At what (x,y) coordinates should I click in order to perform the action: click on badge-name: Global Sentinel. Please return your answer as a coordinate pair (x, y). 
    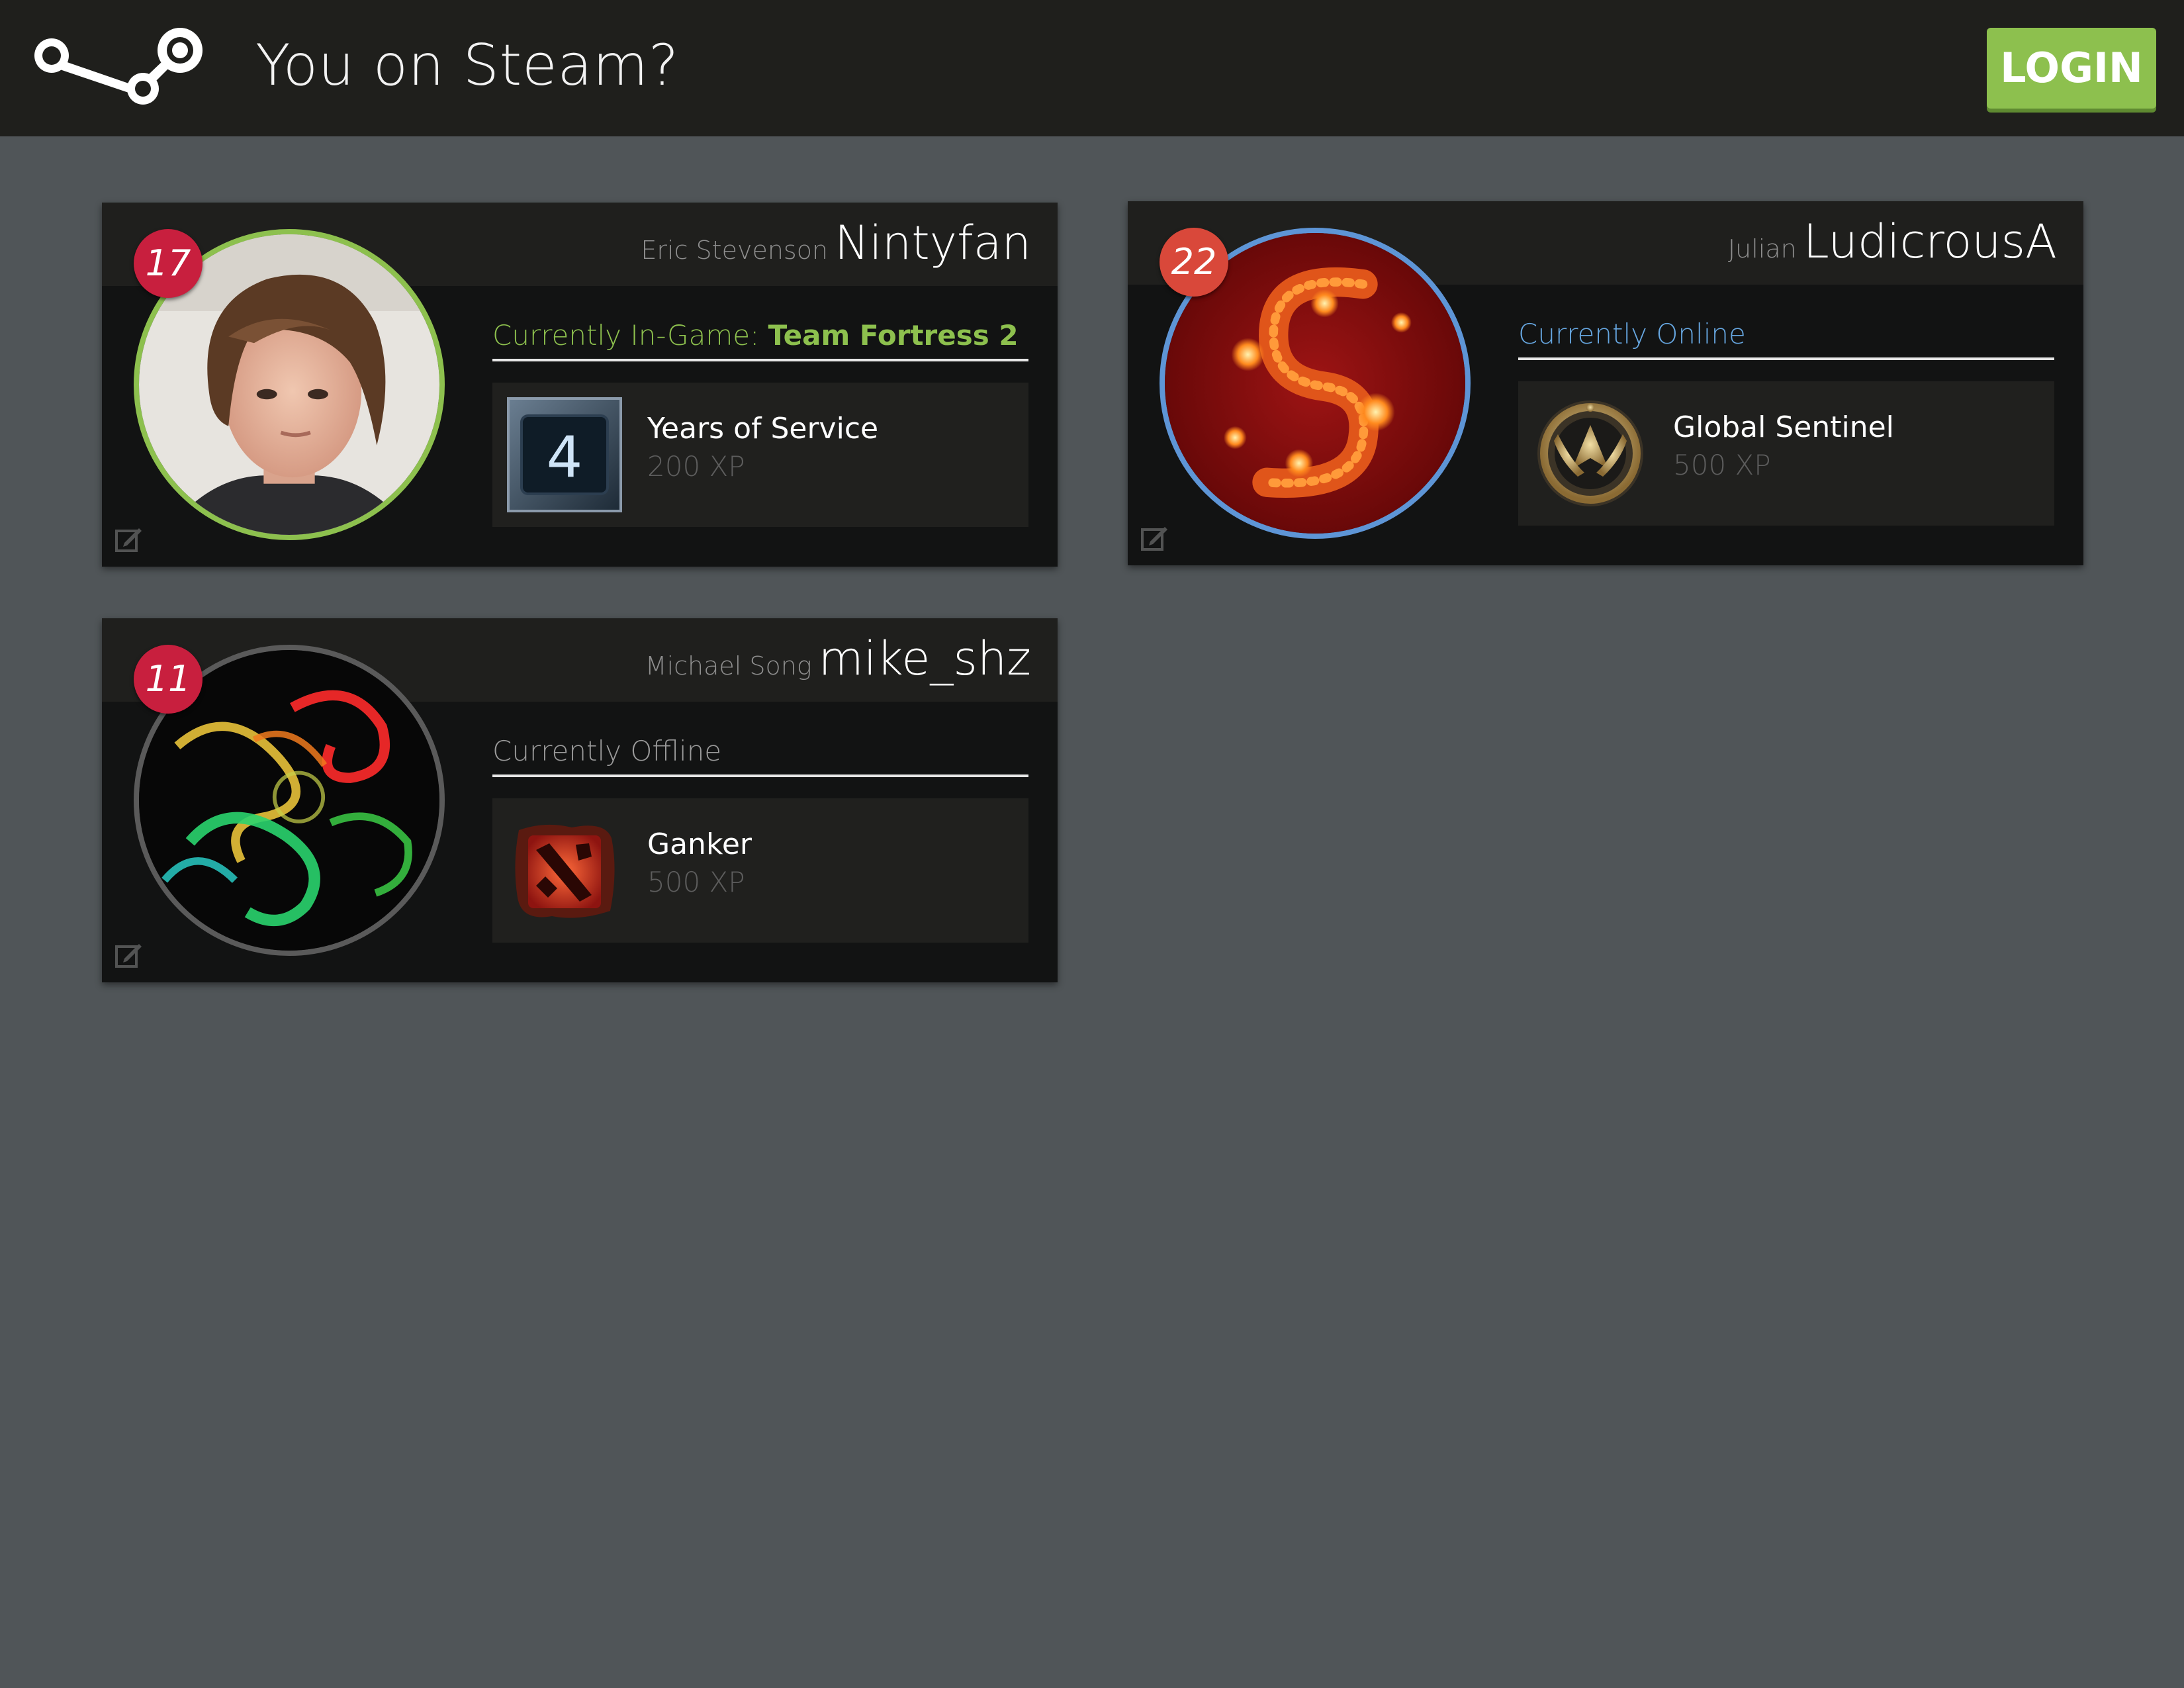
    Looking at the image, I should click on (1783, 427).